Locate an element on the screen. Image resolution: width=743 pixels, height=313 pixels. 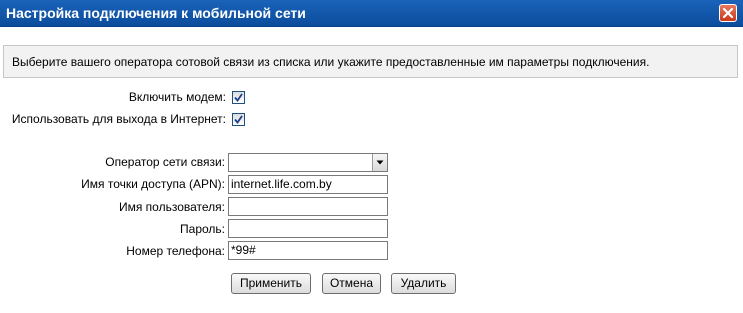
apn-label: Имя точки доступа (APN): is located at coordinates (153, 184).